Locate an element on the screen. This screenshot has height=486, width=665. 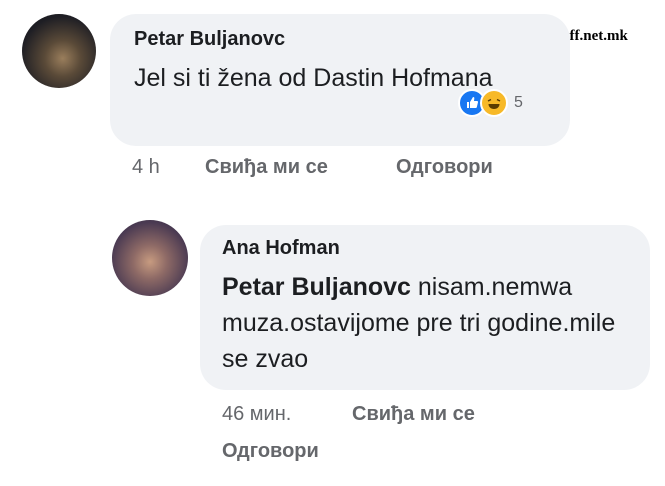
haha-icon is located at coordinates (494, 103).